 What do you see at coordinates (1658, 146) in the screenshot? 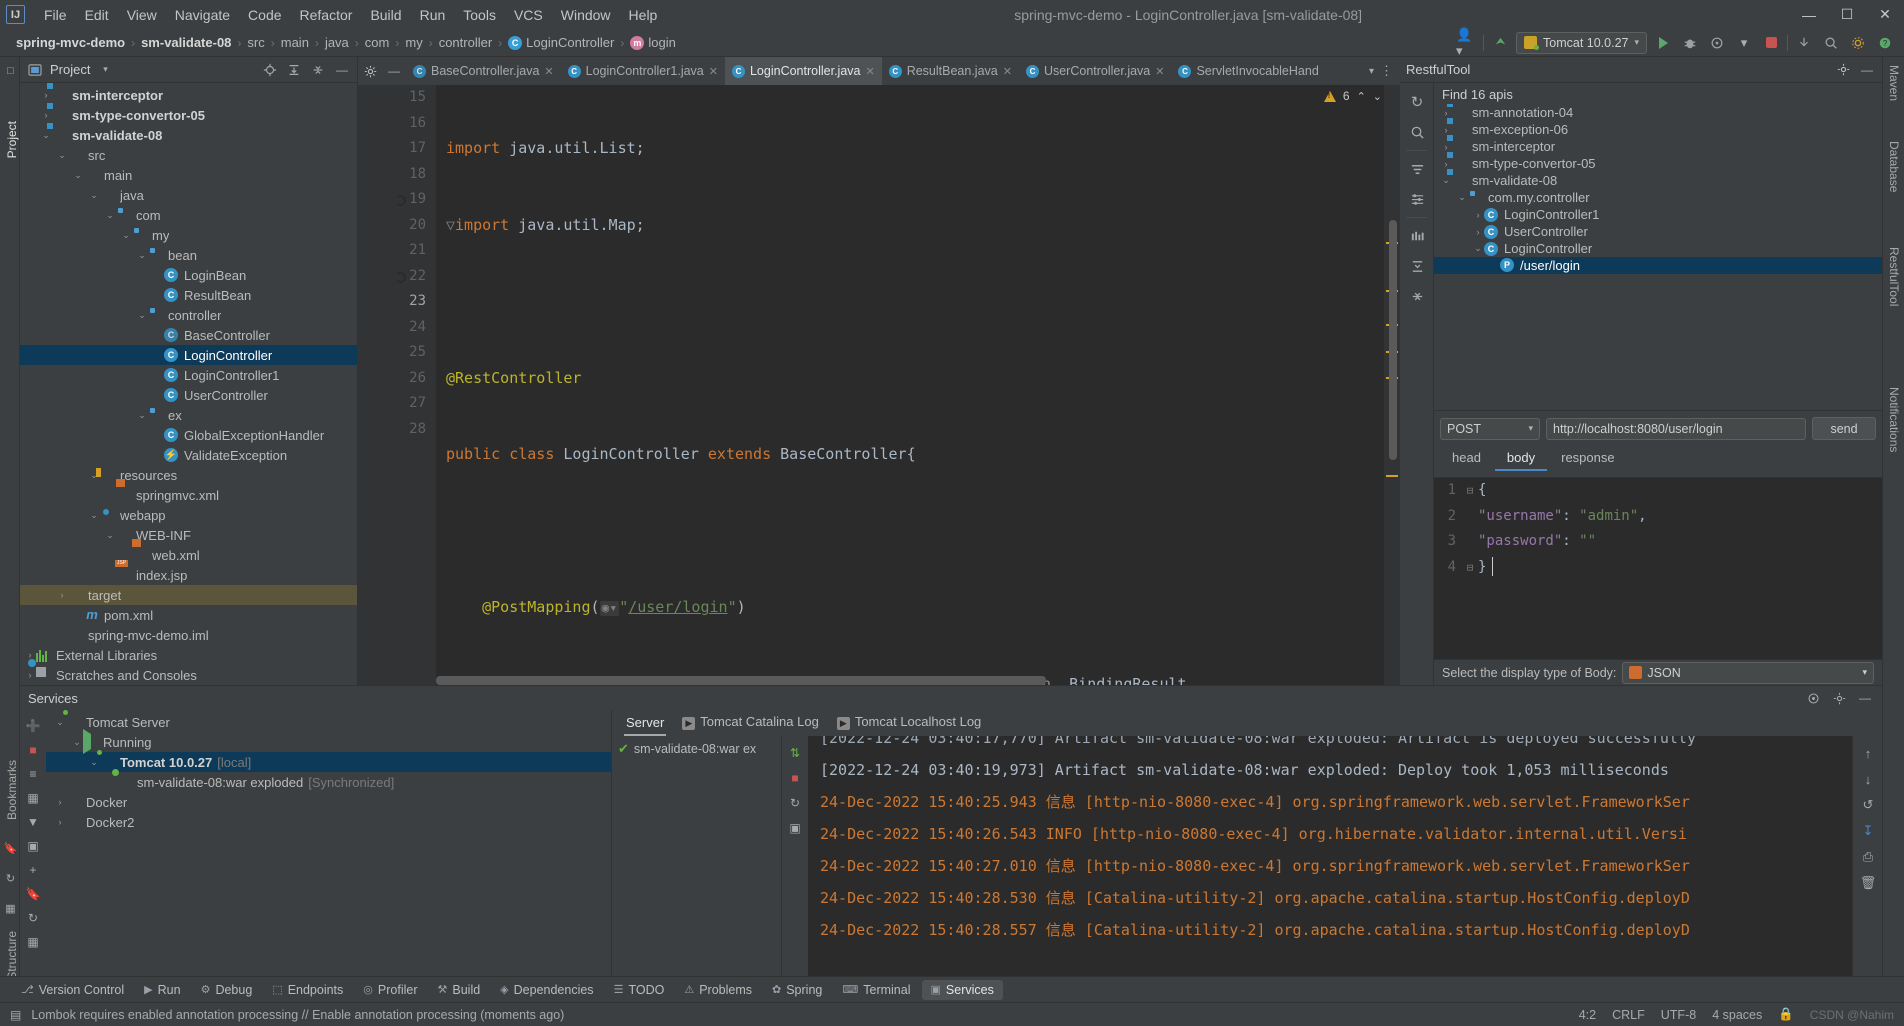
I see `api-tree-item-sm-interceptor: › sm-interceptor` at bounding box center [1658, 146].